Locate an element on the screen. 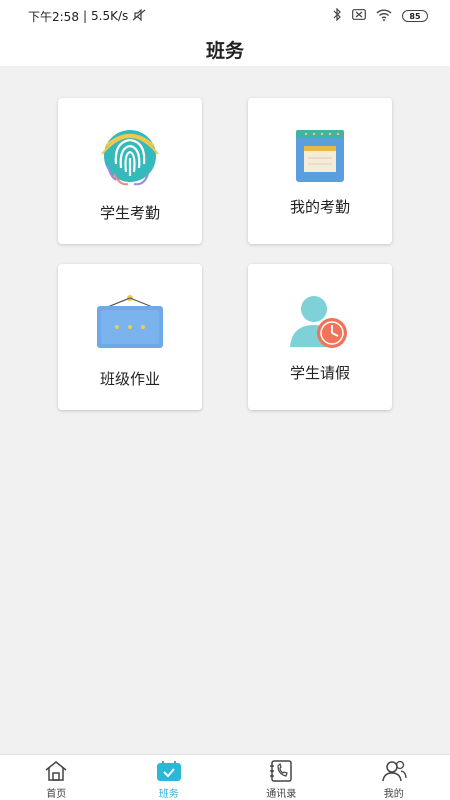 The height and width of the screenshot is (800, 450). sim-icon is located at coordinates (359, 16).